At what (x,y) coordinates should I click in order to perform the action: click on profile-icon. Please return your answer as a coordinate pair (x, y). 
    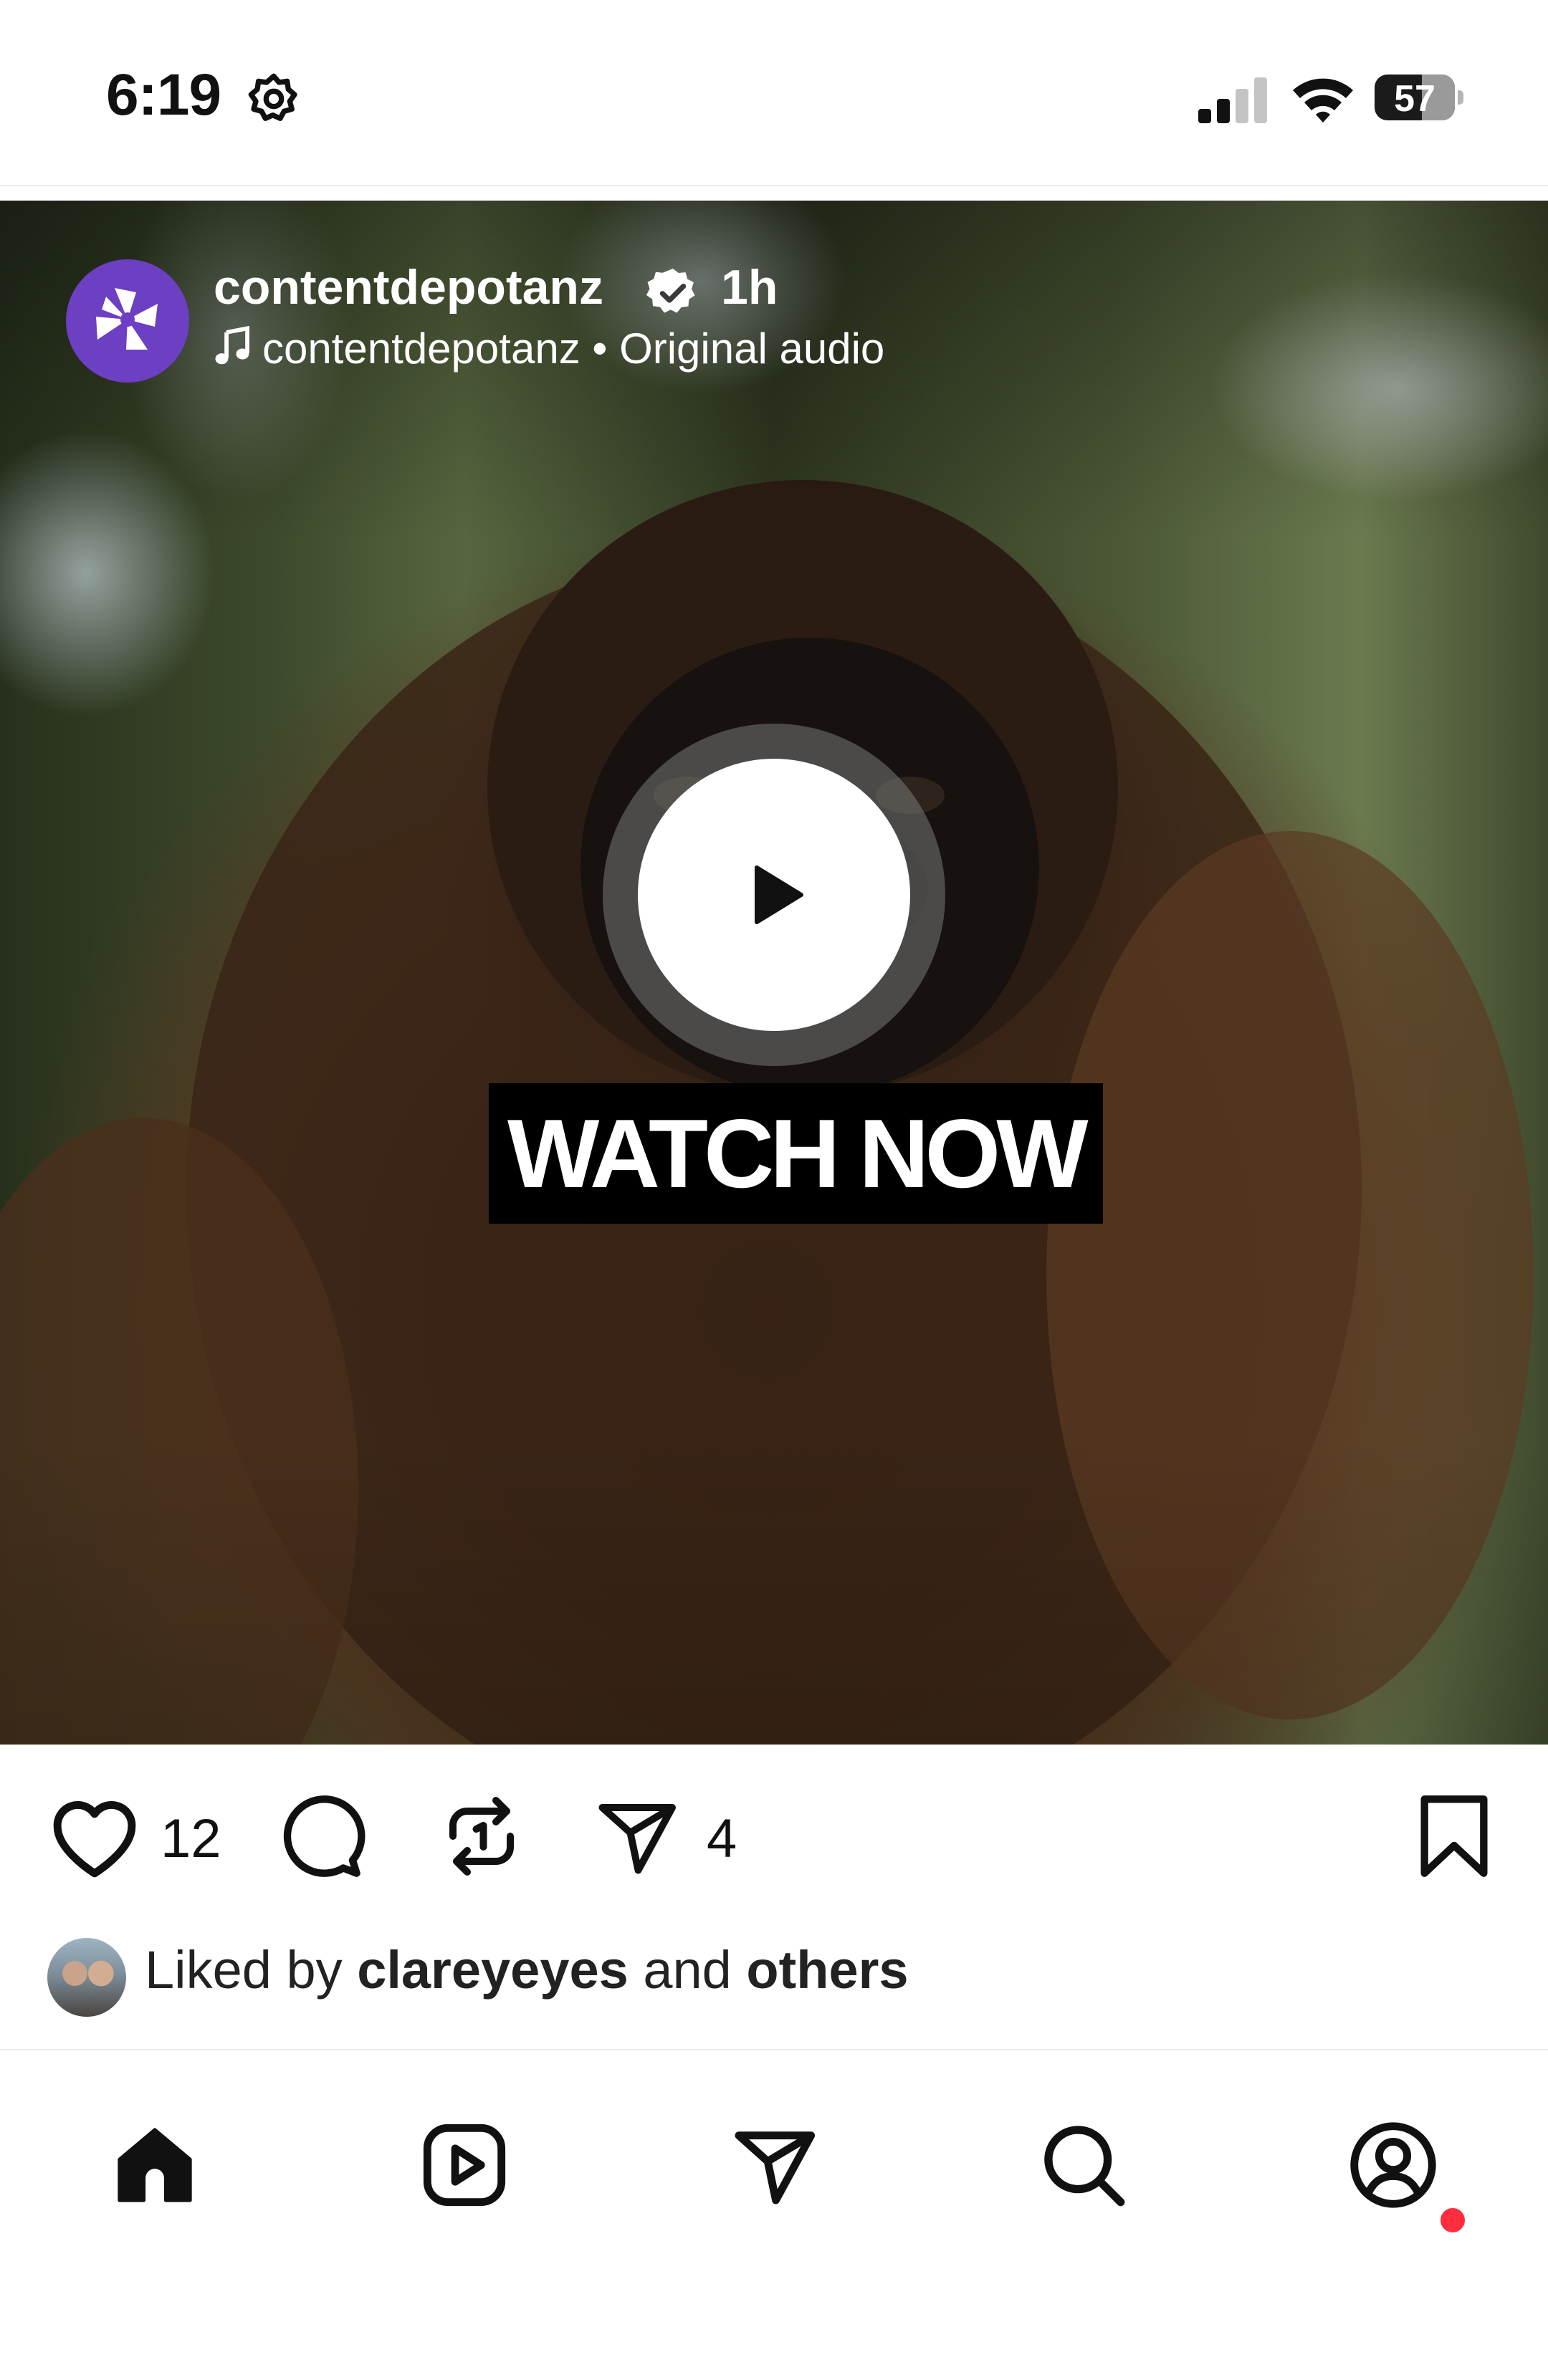
    Looking at the image, I should click on (1393, 2165).